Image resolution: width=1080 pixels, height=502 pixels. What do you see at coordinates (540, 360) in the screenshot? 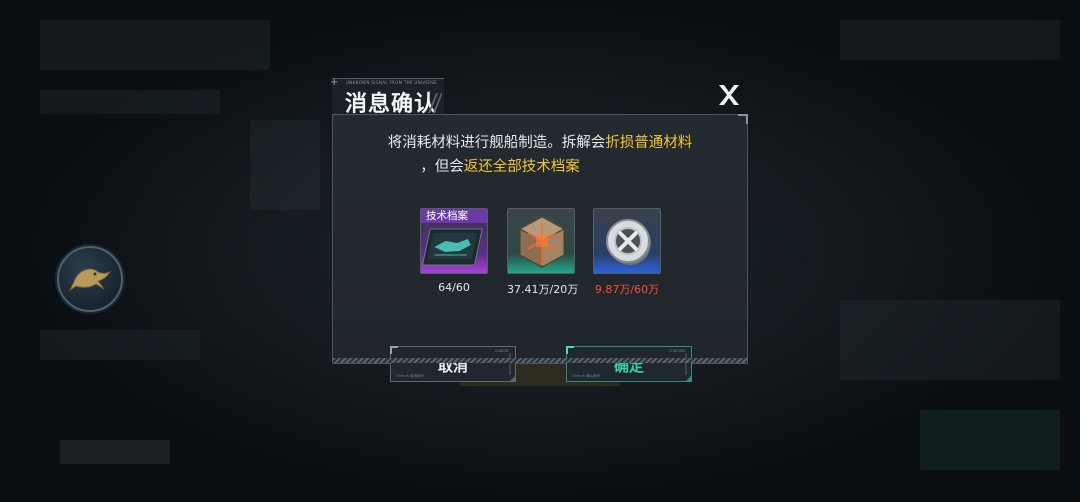
I see `striped-footer` at bounding box center [540, 360].